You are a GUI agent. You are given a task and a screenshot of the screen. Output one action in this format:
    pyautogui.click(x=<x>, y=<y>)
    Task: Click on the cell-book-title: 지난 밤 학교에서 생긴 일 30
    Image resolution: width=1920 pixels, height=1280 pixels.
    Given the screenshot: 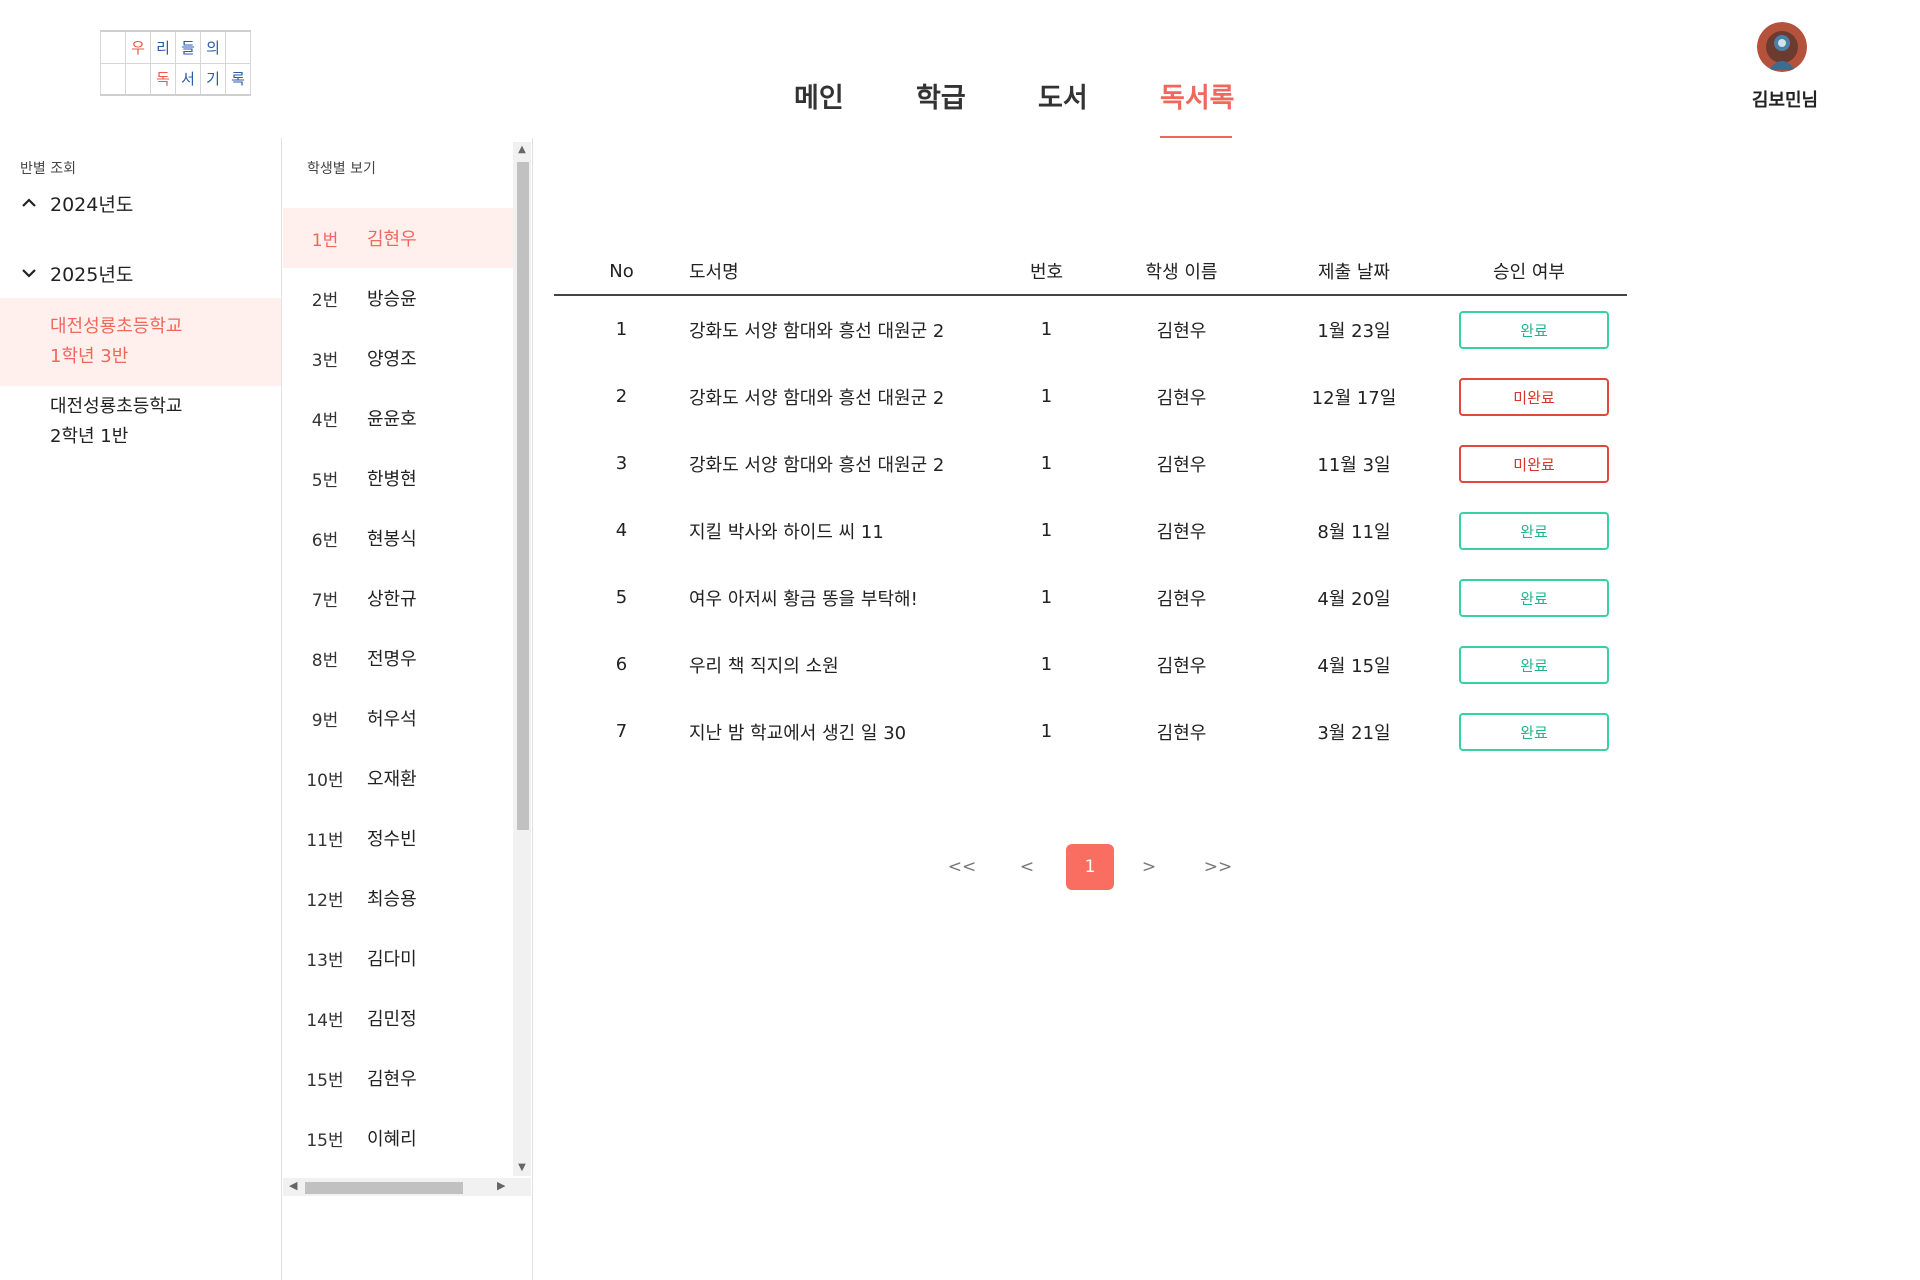 What is the action you would take?
    pyautogui.click(x=834, y=732)
    